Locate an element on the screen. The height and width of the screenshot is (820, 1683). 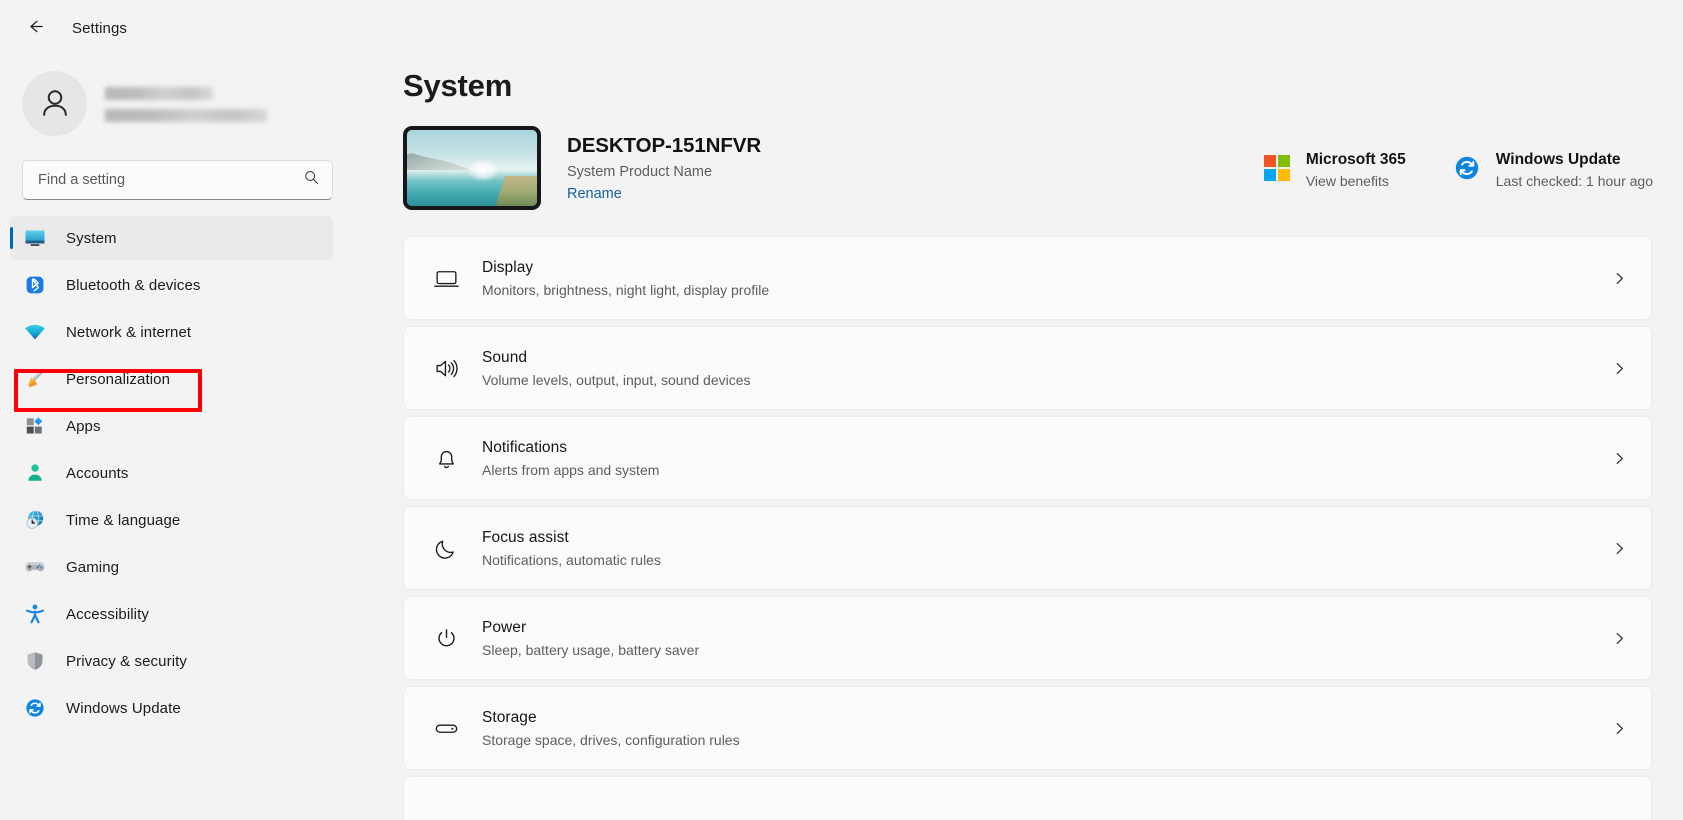
card-title: Notifications is located at coordinates (525, 447).